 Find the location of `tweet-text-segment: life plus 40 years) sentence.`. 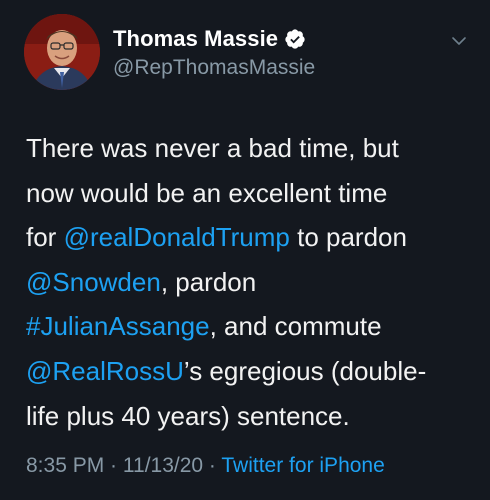

tweet-text-segment: life plus 40 years) sentence. is located at coordinates (188, 415).